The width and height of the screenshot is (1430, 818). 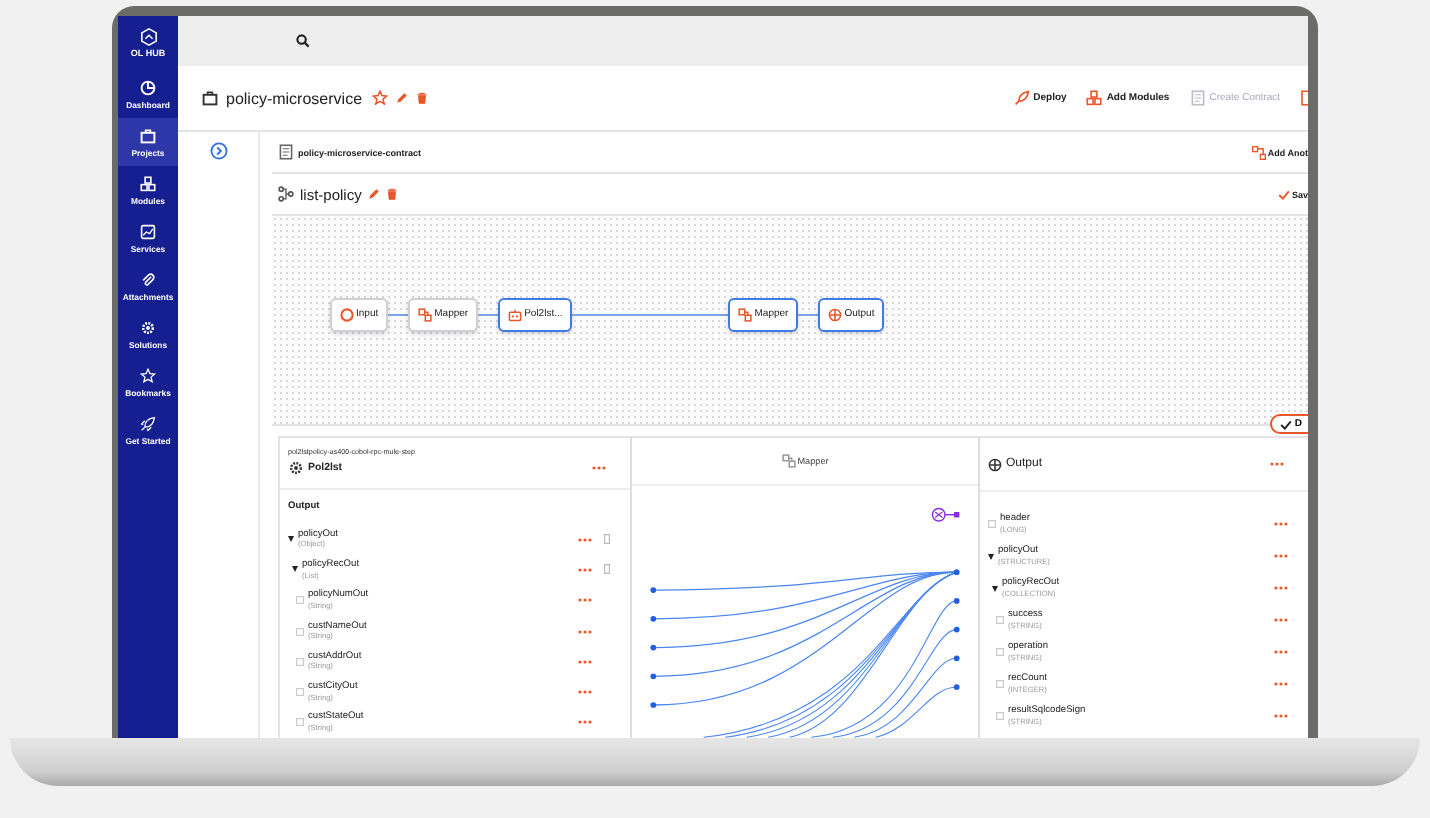 I want to click on monitor-icon, so click(x=148, y=232).